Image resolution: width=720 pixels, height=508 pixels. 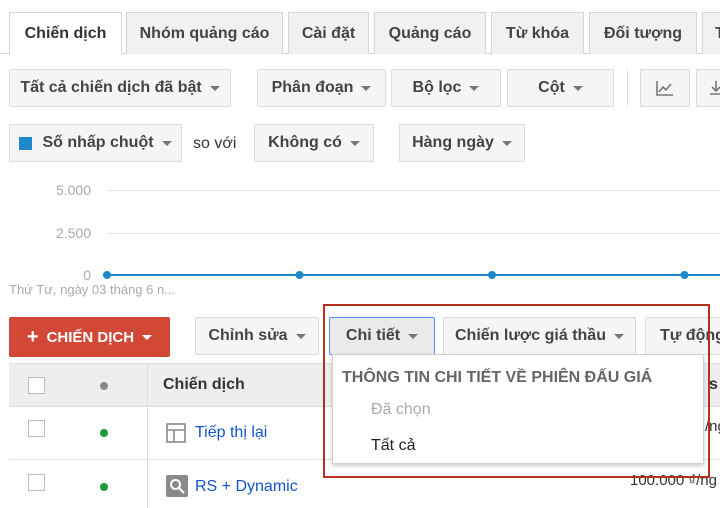 I want to click on compare-label: Không có, so click(x=305, y=142).